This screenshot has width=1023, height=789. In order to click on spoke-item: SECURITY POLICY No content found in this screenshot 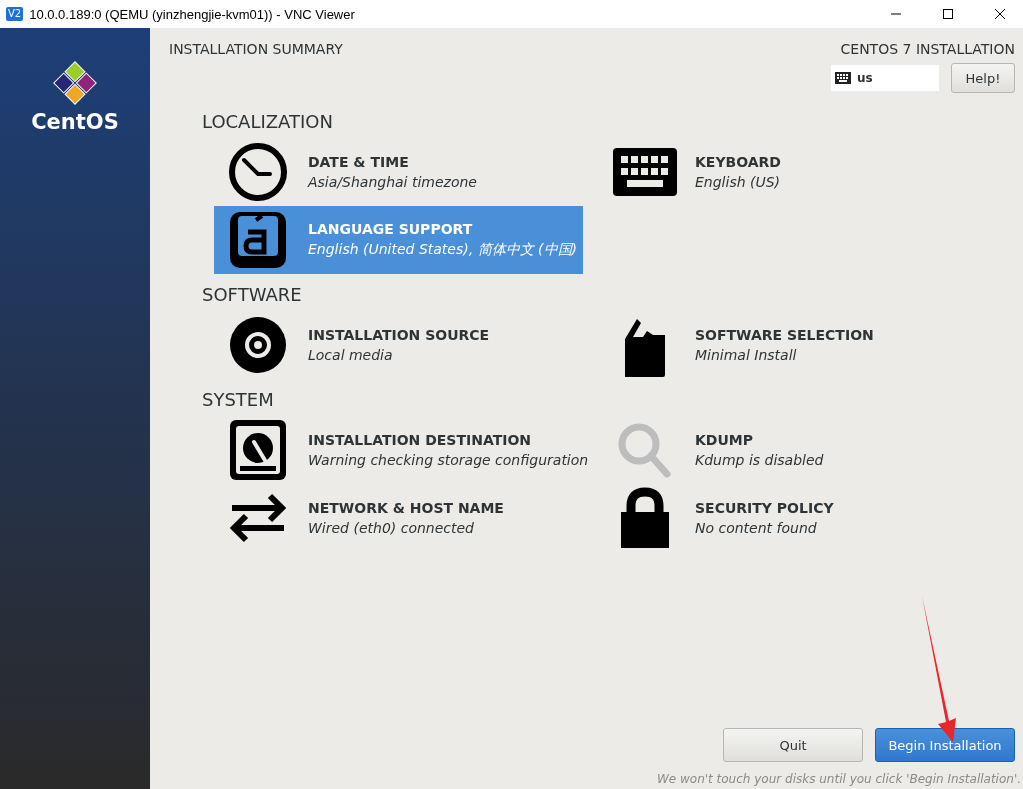, I will do `click(794, 518)`.